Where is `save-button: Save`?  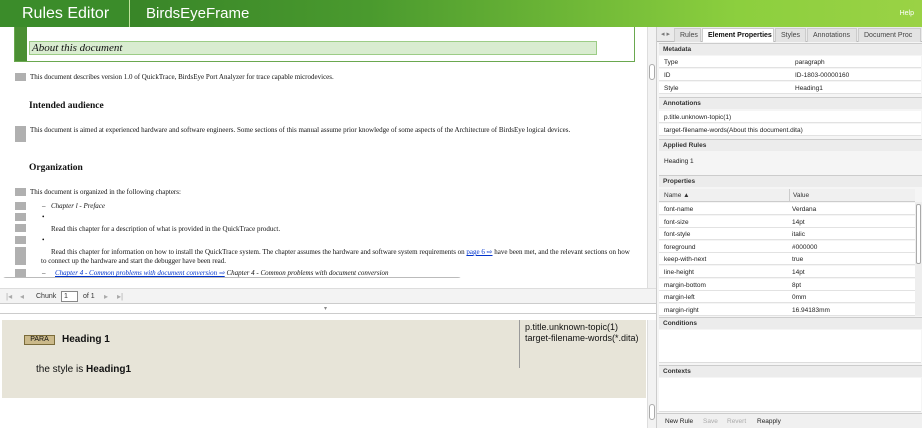 save-button: Save is located at coordinates (710, 421).